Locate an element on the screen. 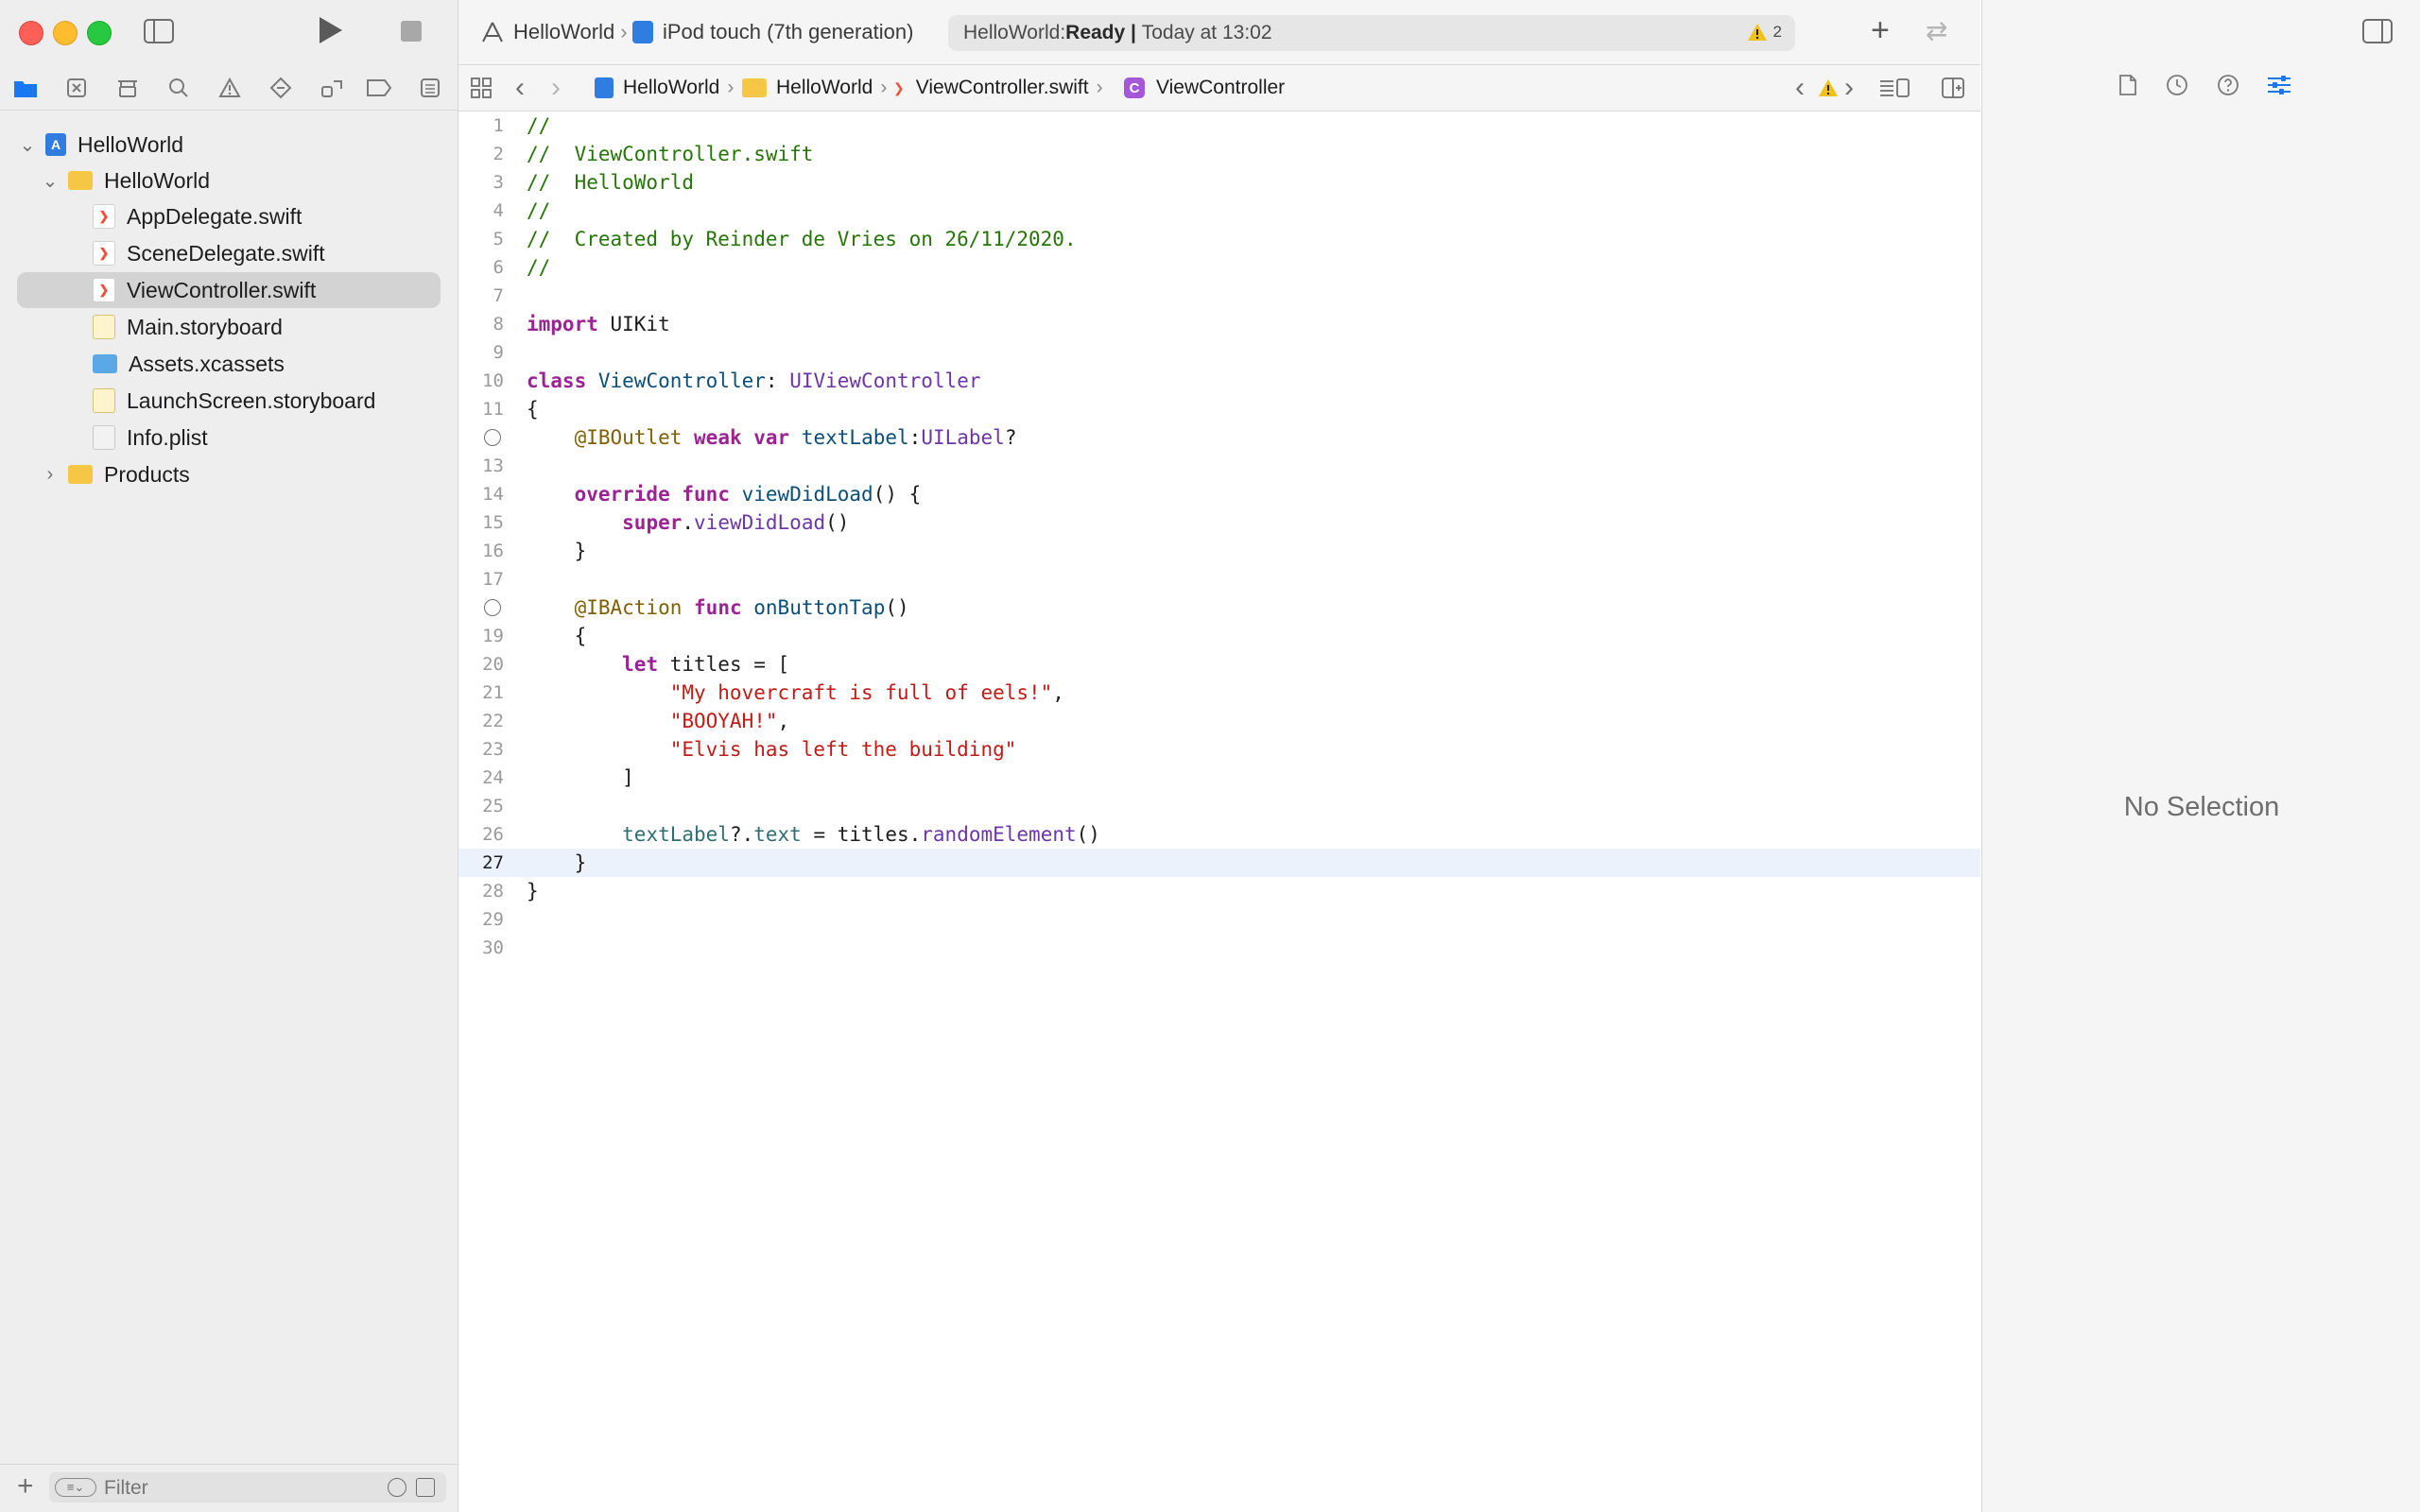 This screenshot has width=2420, height=1512. scheme-selector: HelloWorld › is located at coordinates (556, 32).